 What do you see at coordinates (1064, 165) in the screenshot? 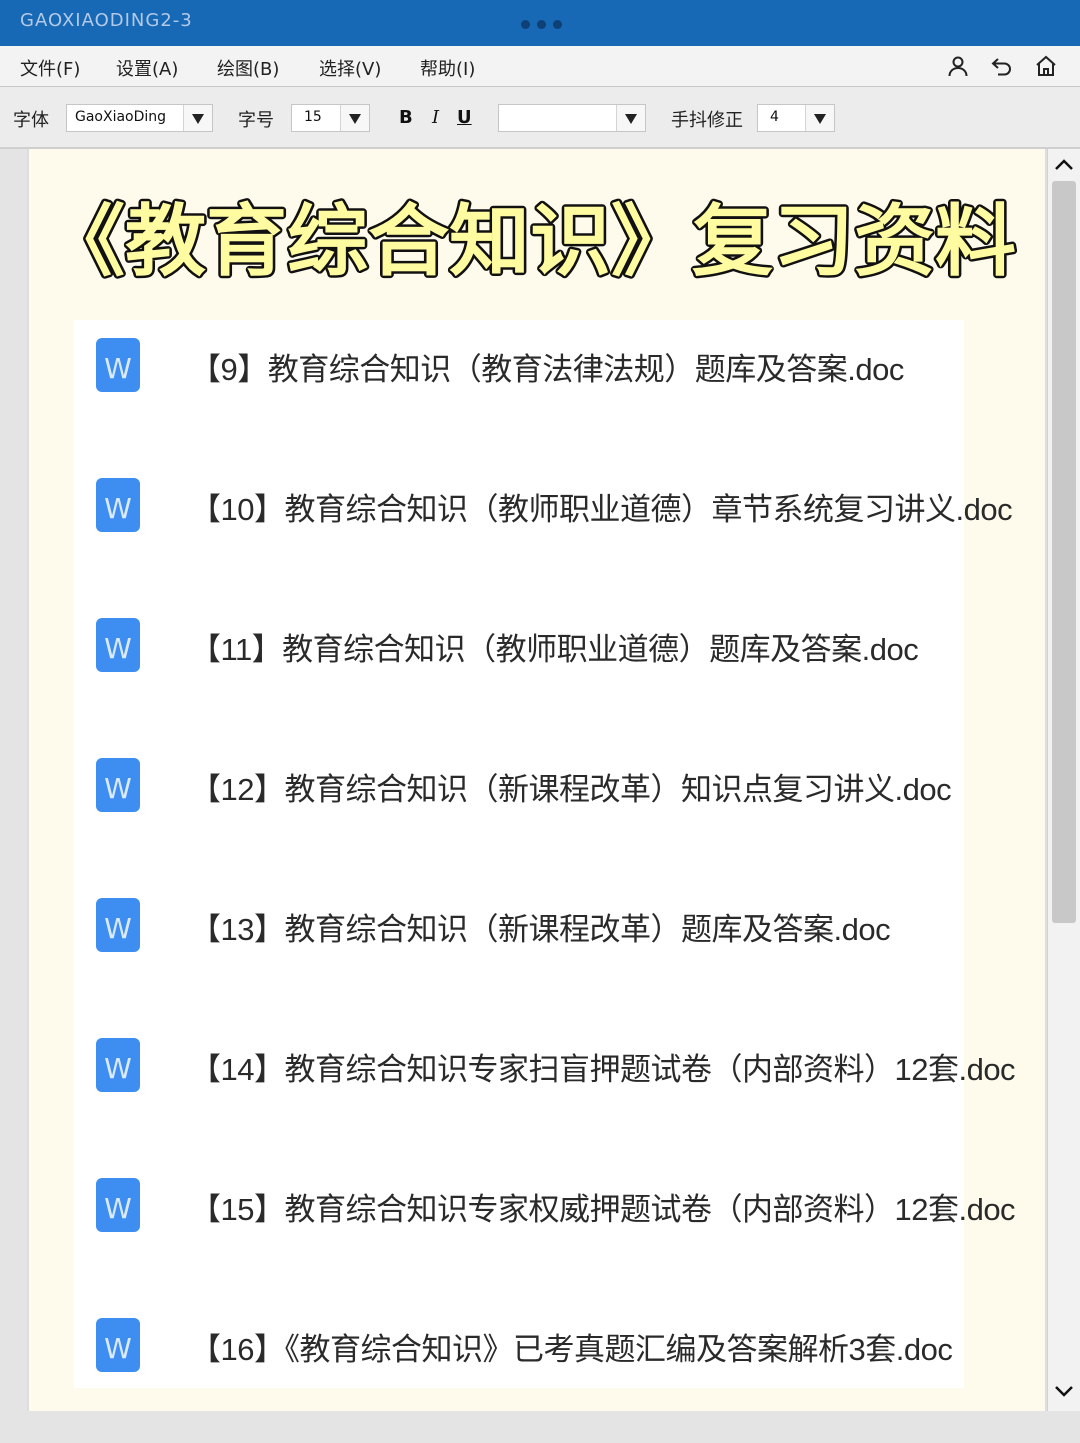
I see `chevron-up-icon` at bounding box center [1064, 165].